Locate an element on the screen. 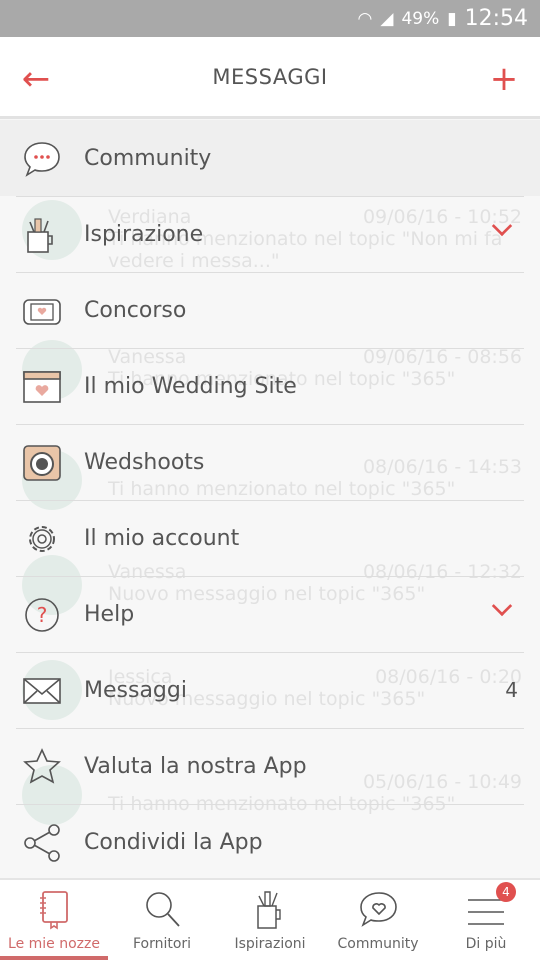 The width and height of the screenshot is (540, 960). menu-label: Concorso is located at coordinates (135, 310).